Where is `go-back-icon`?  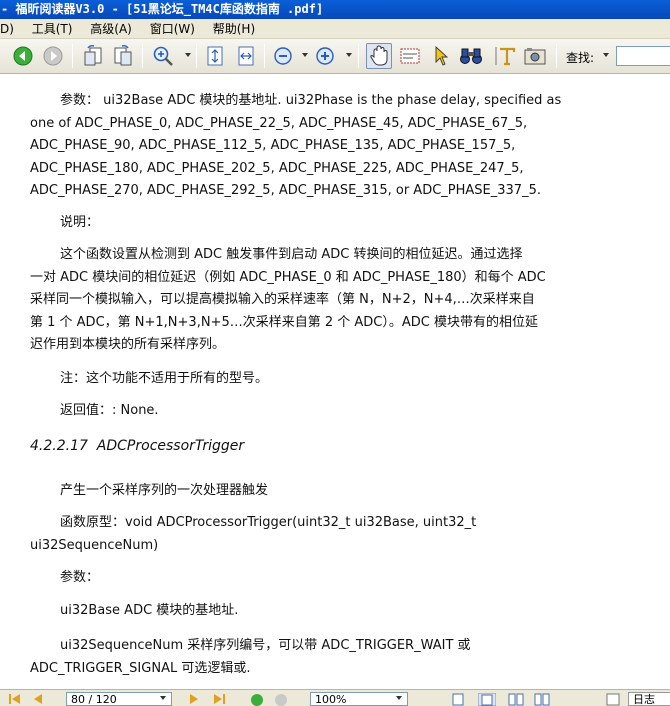
go-back-icon is located at coordinates (257, 699).